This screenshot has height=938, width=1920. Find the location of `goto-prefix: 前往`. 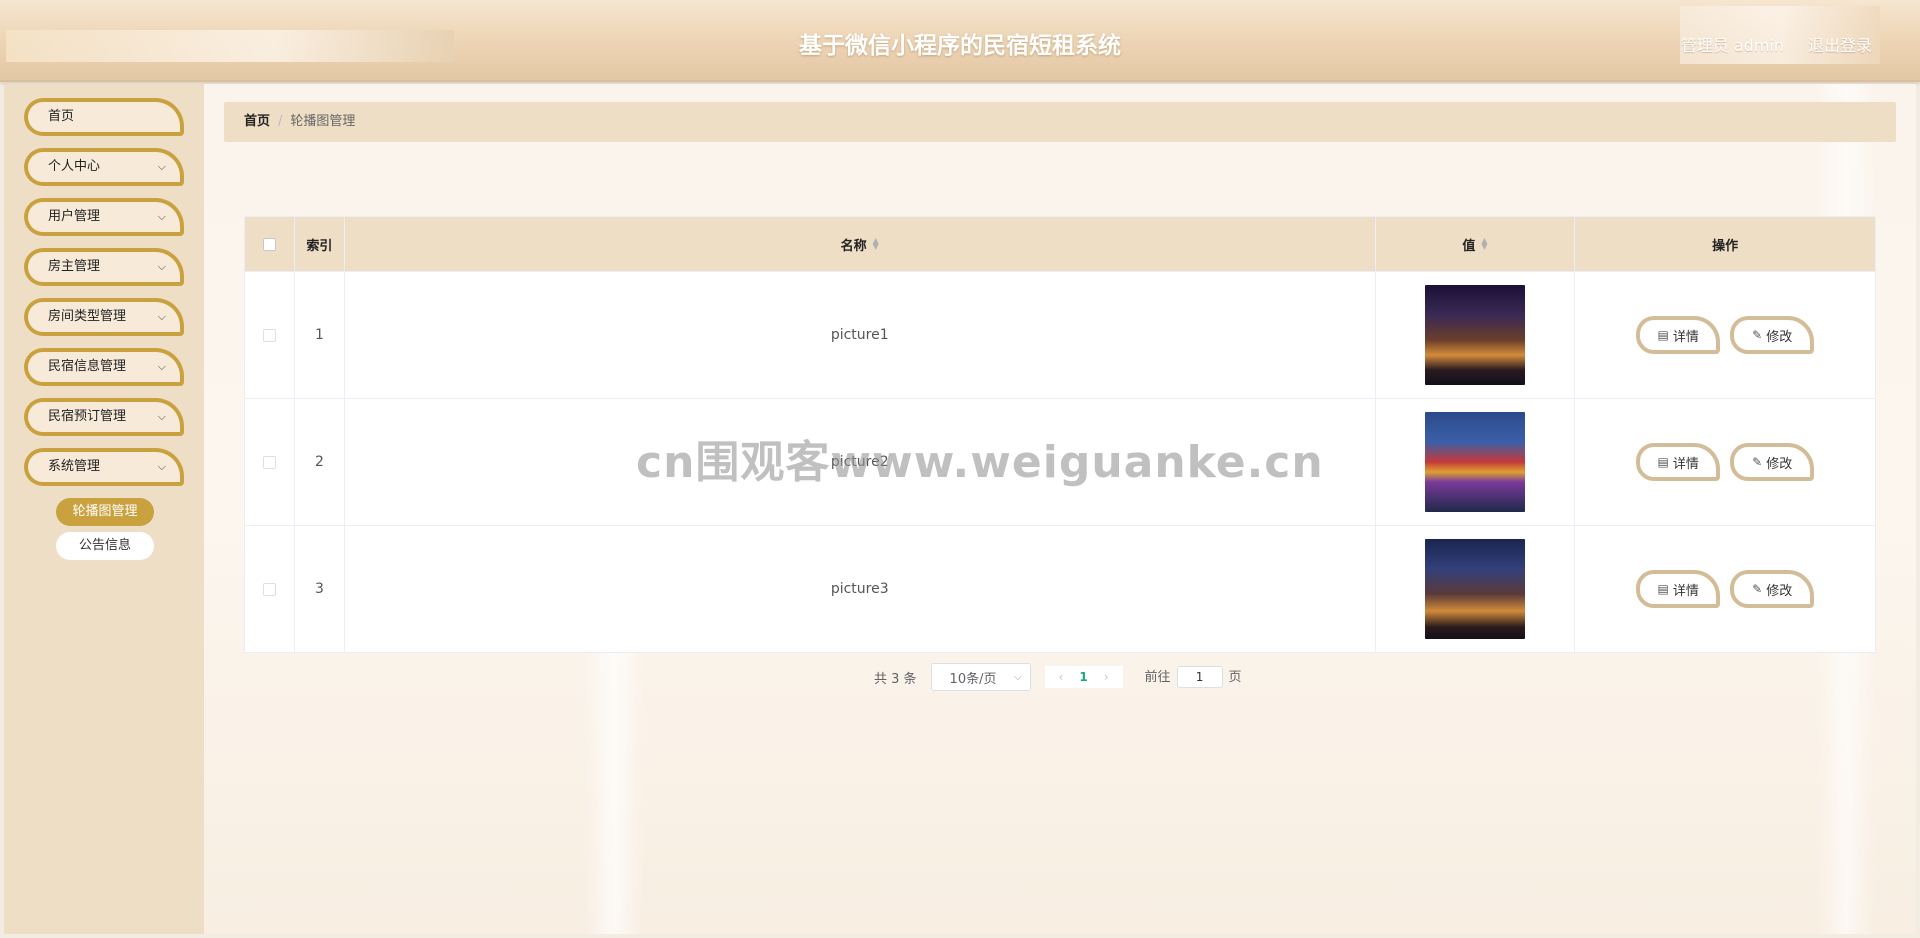

goto-prefix: 前往 is located at coordinates (1157, 677).